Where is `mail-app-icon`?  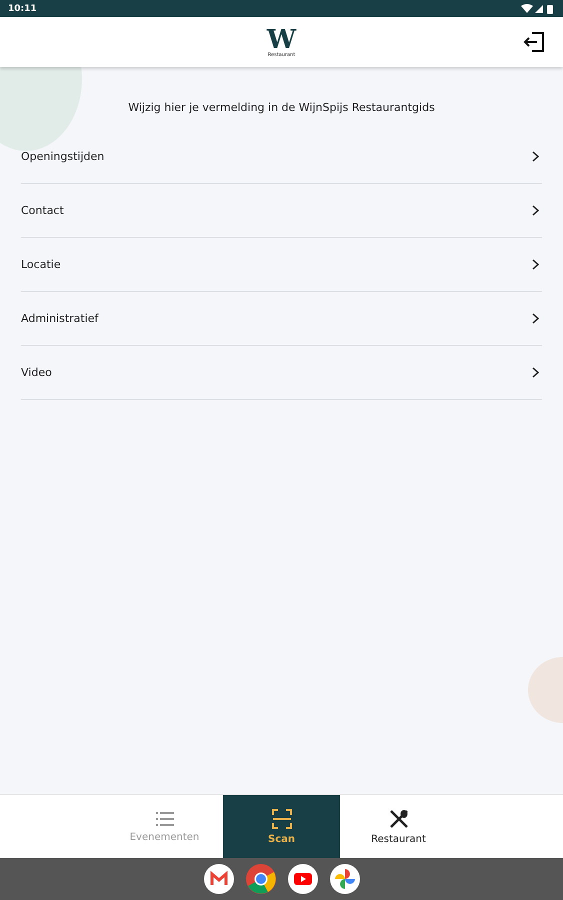 mail-app-icon is located at coordinates (219, 879).